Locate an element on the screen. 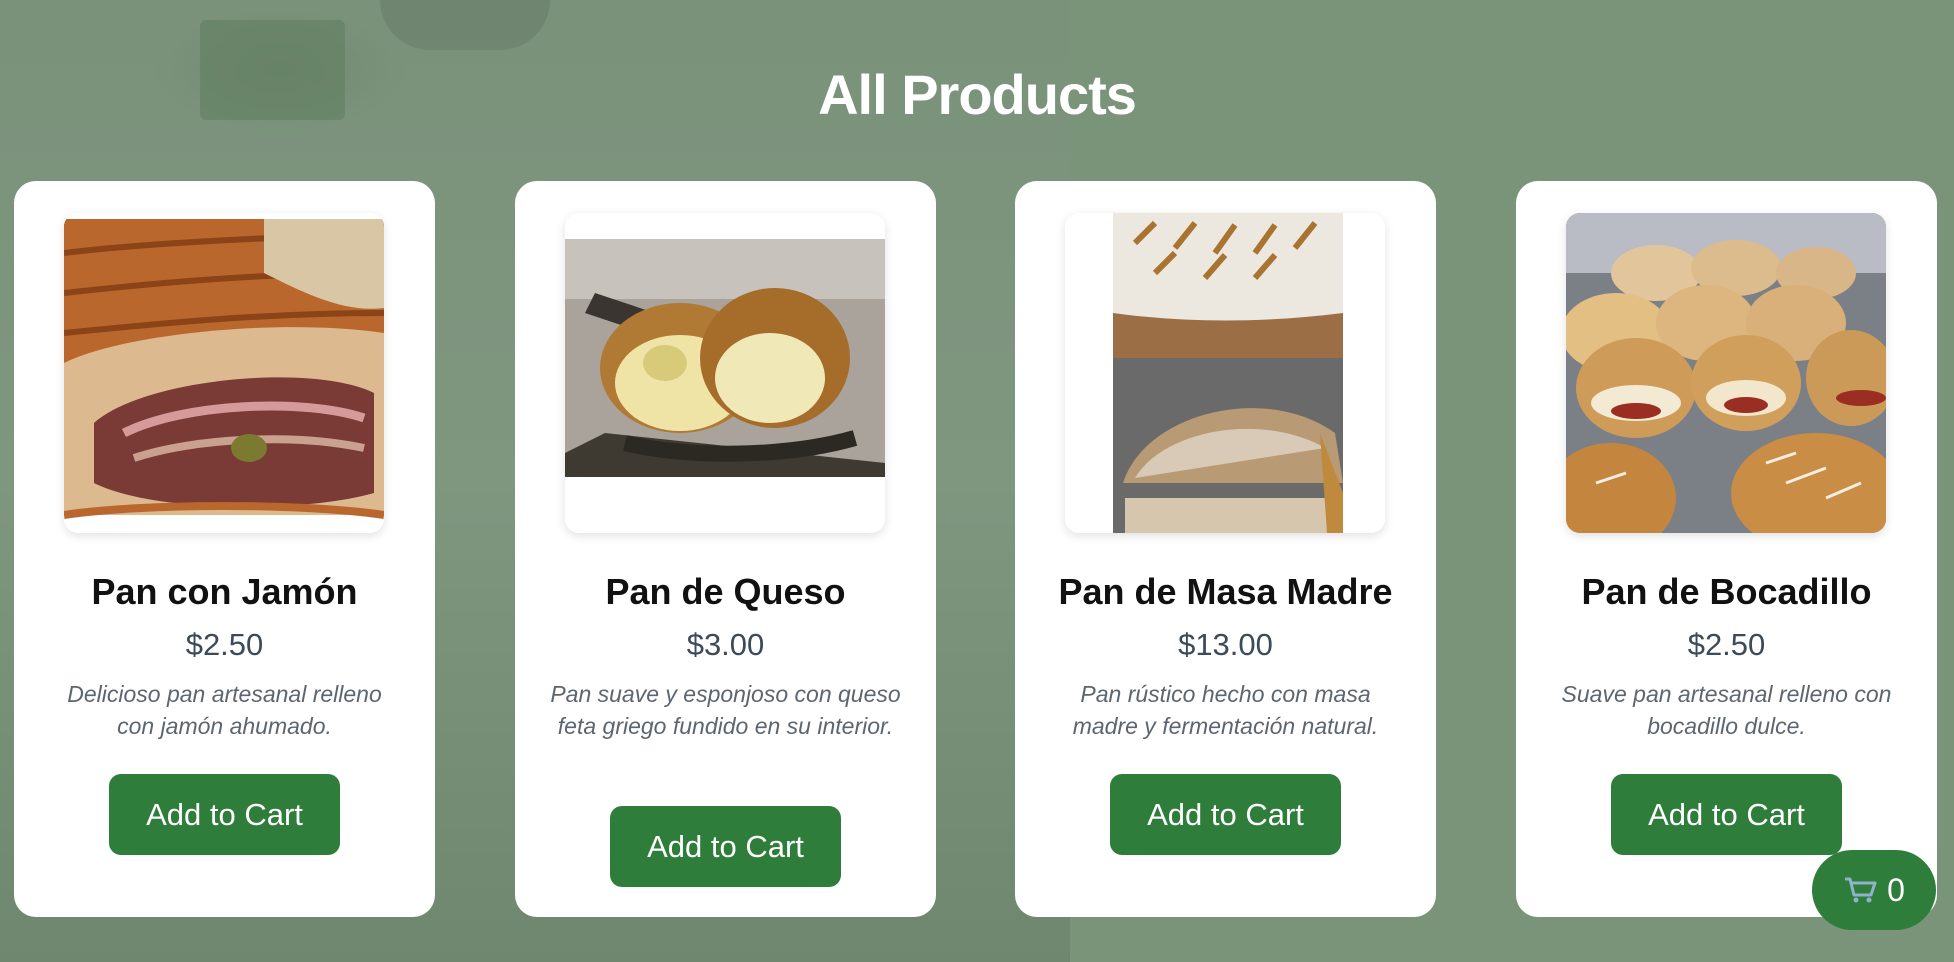  pan-de-bocadillo-photo is located at coordinates (1726, 373).